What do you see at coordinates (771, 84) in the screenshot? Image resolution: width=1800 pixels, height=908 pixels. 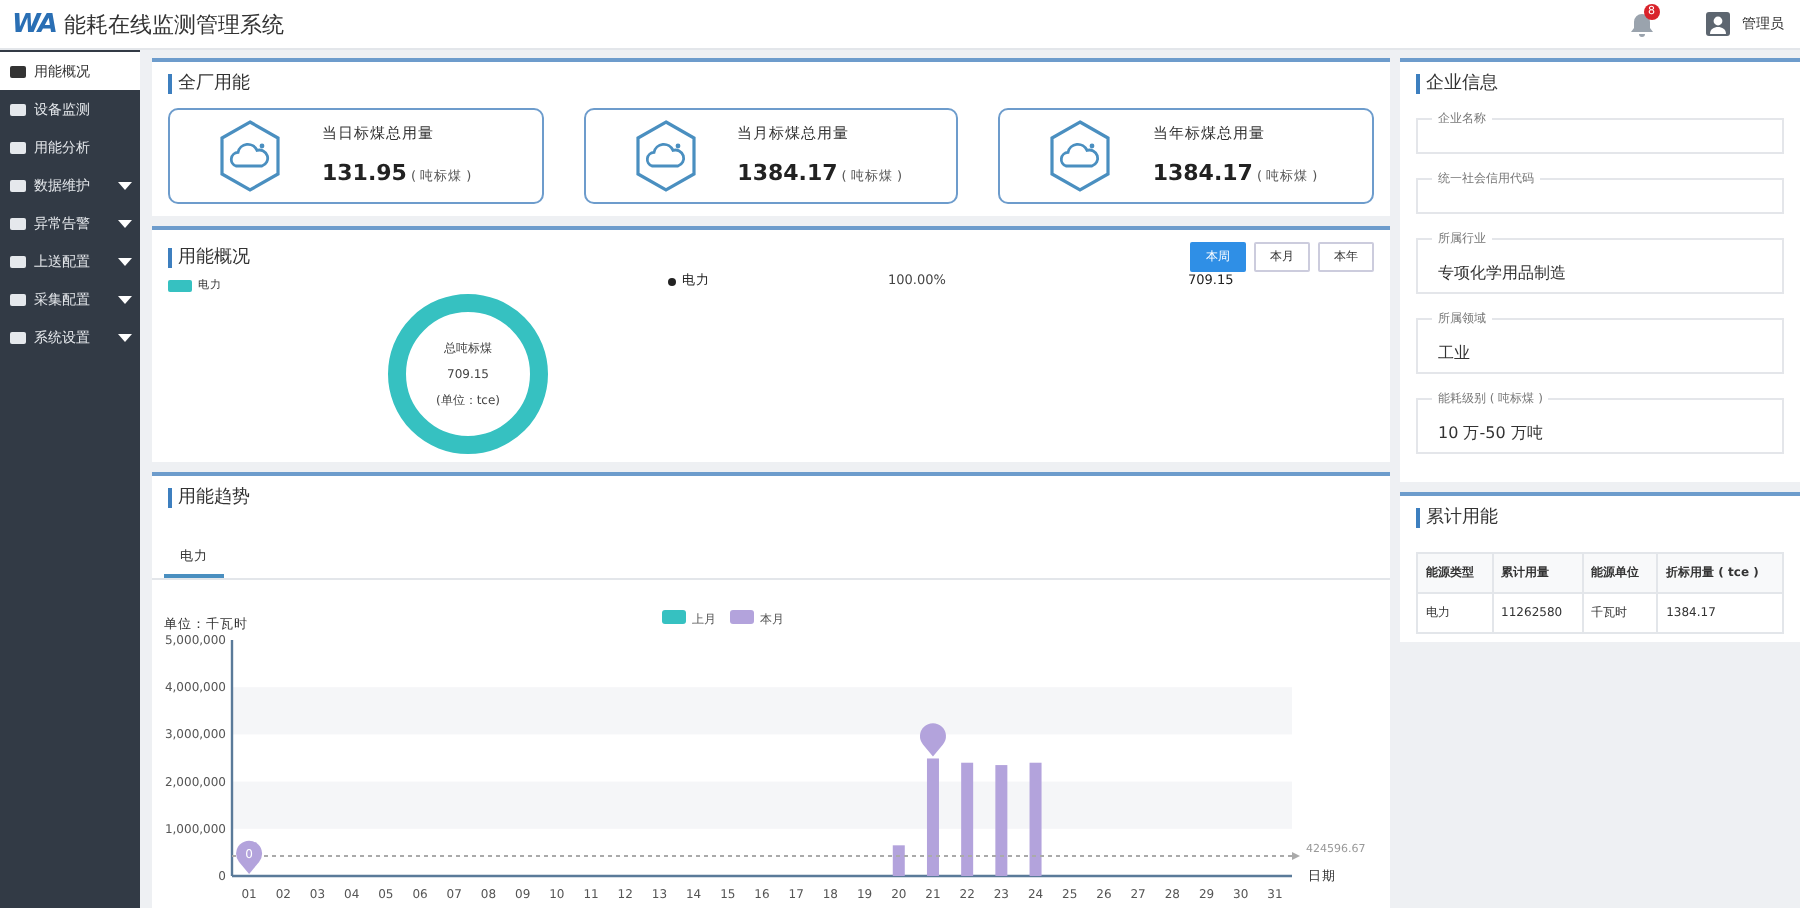 I see `panel-title: 全厂用能` at bounding box center [771, 84].